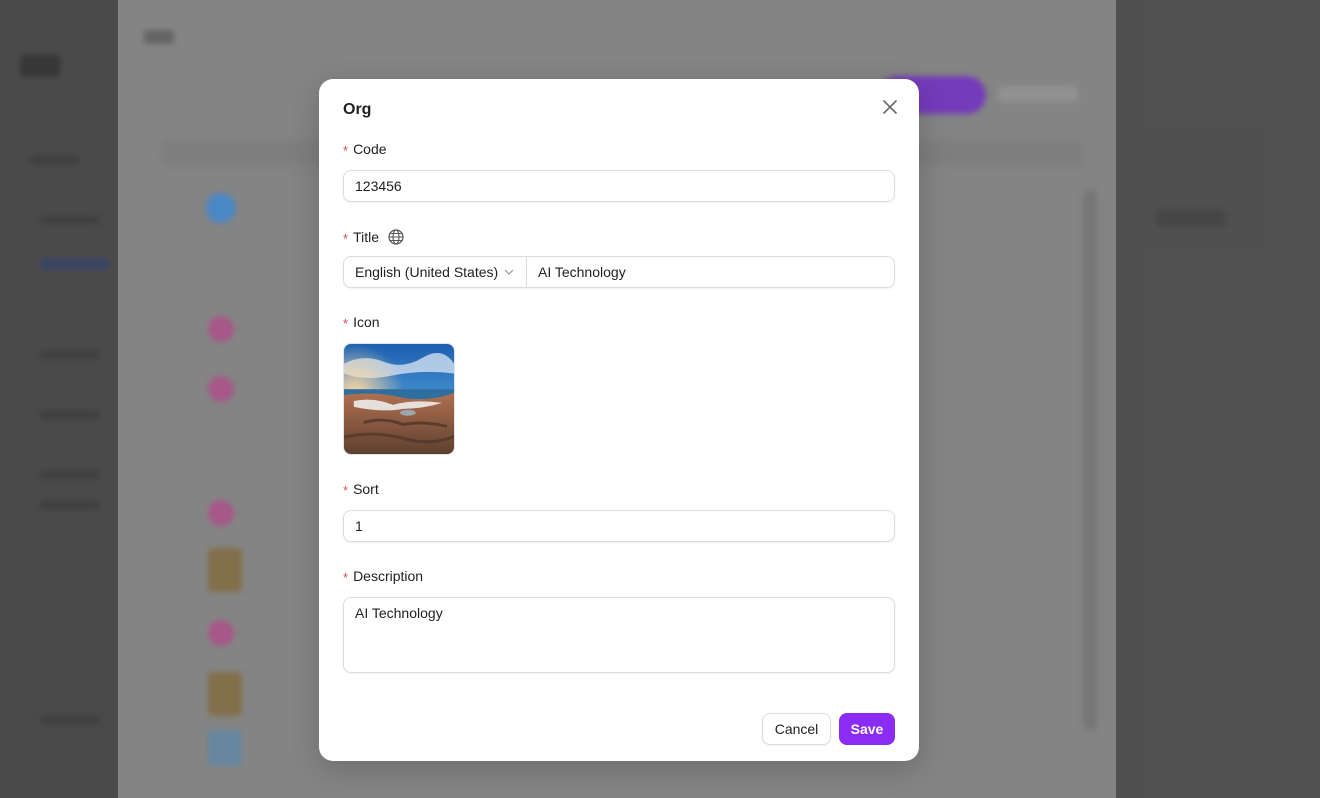 The image size is (1320, 798). Describe the element at coordinates (357, 109) in the screenshot. I see `dialog-title: Org` at that location.